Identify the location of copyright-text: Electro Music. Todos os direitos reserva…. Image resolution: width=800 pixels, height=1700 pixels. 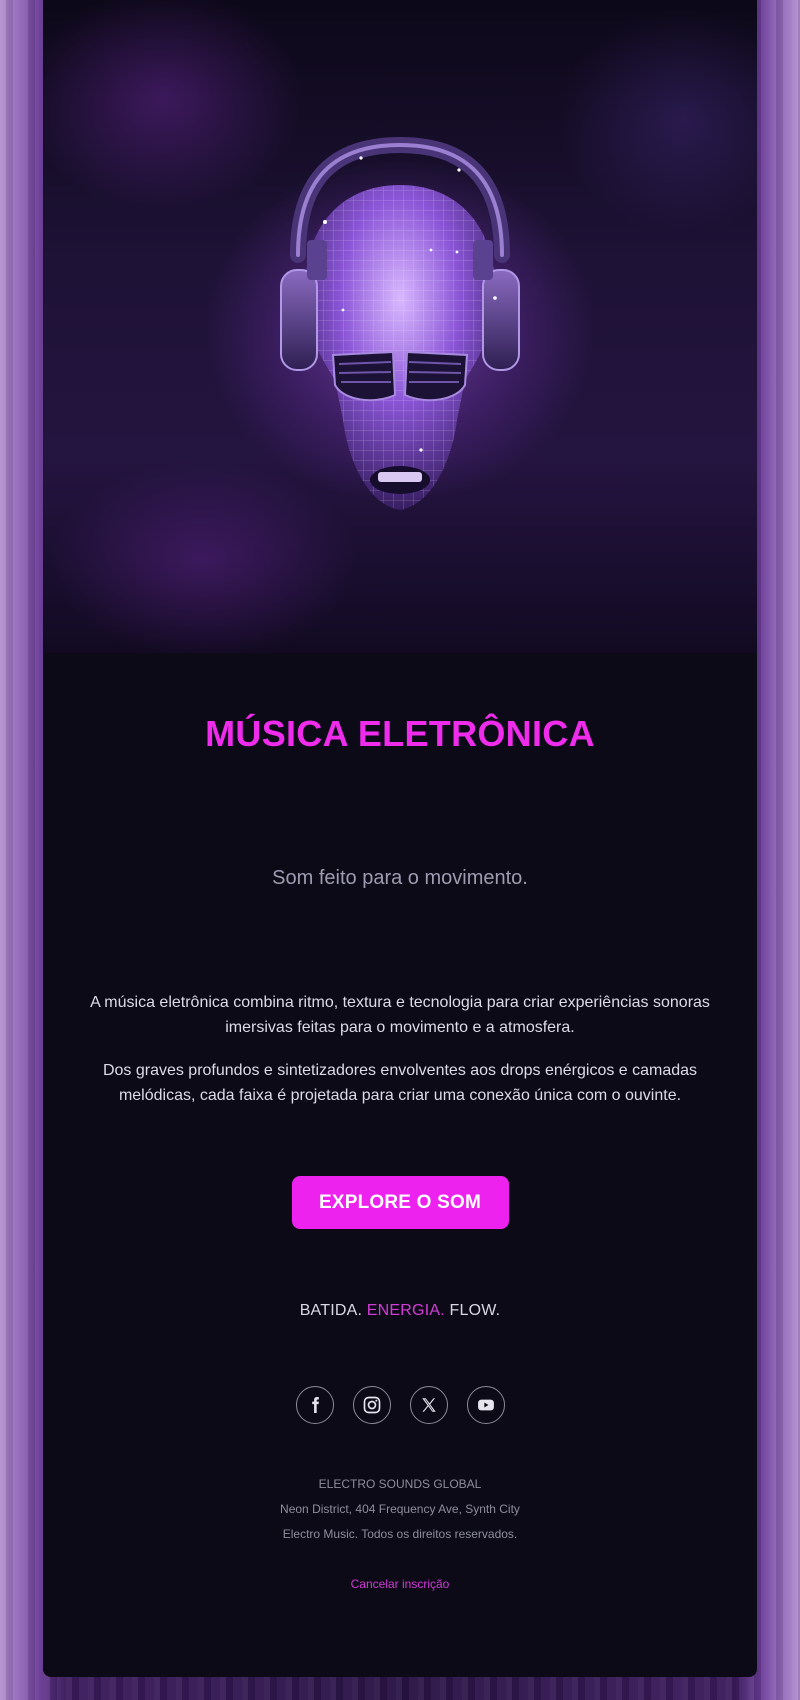
(400, 1534).